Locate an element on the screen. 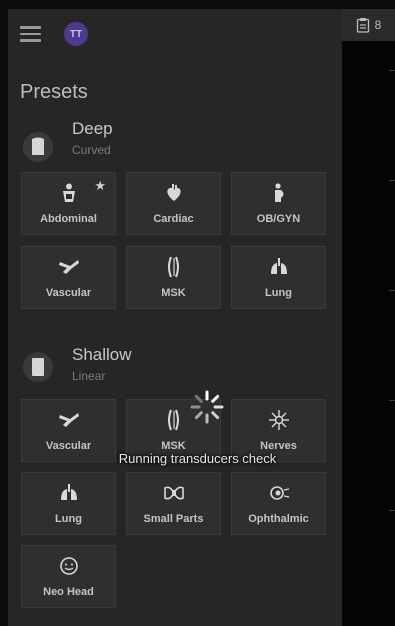 This screenshot has width=395, height=626. baby-head-icon is located at coordinates (68, 566).